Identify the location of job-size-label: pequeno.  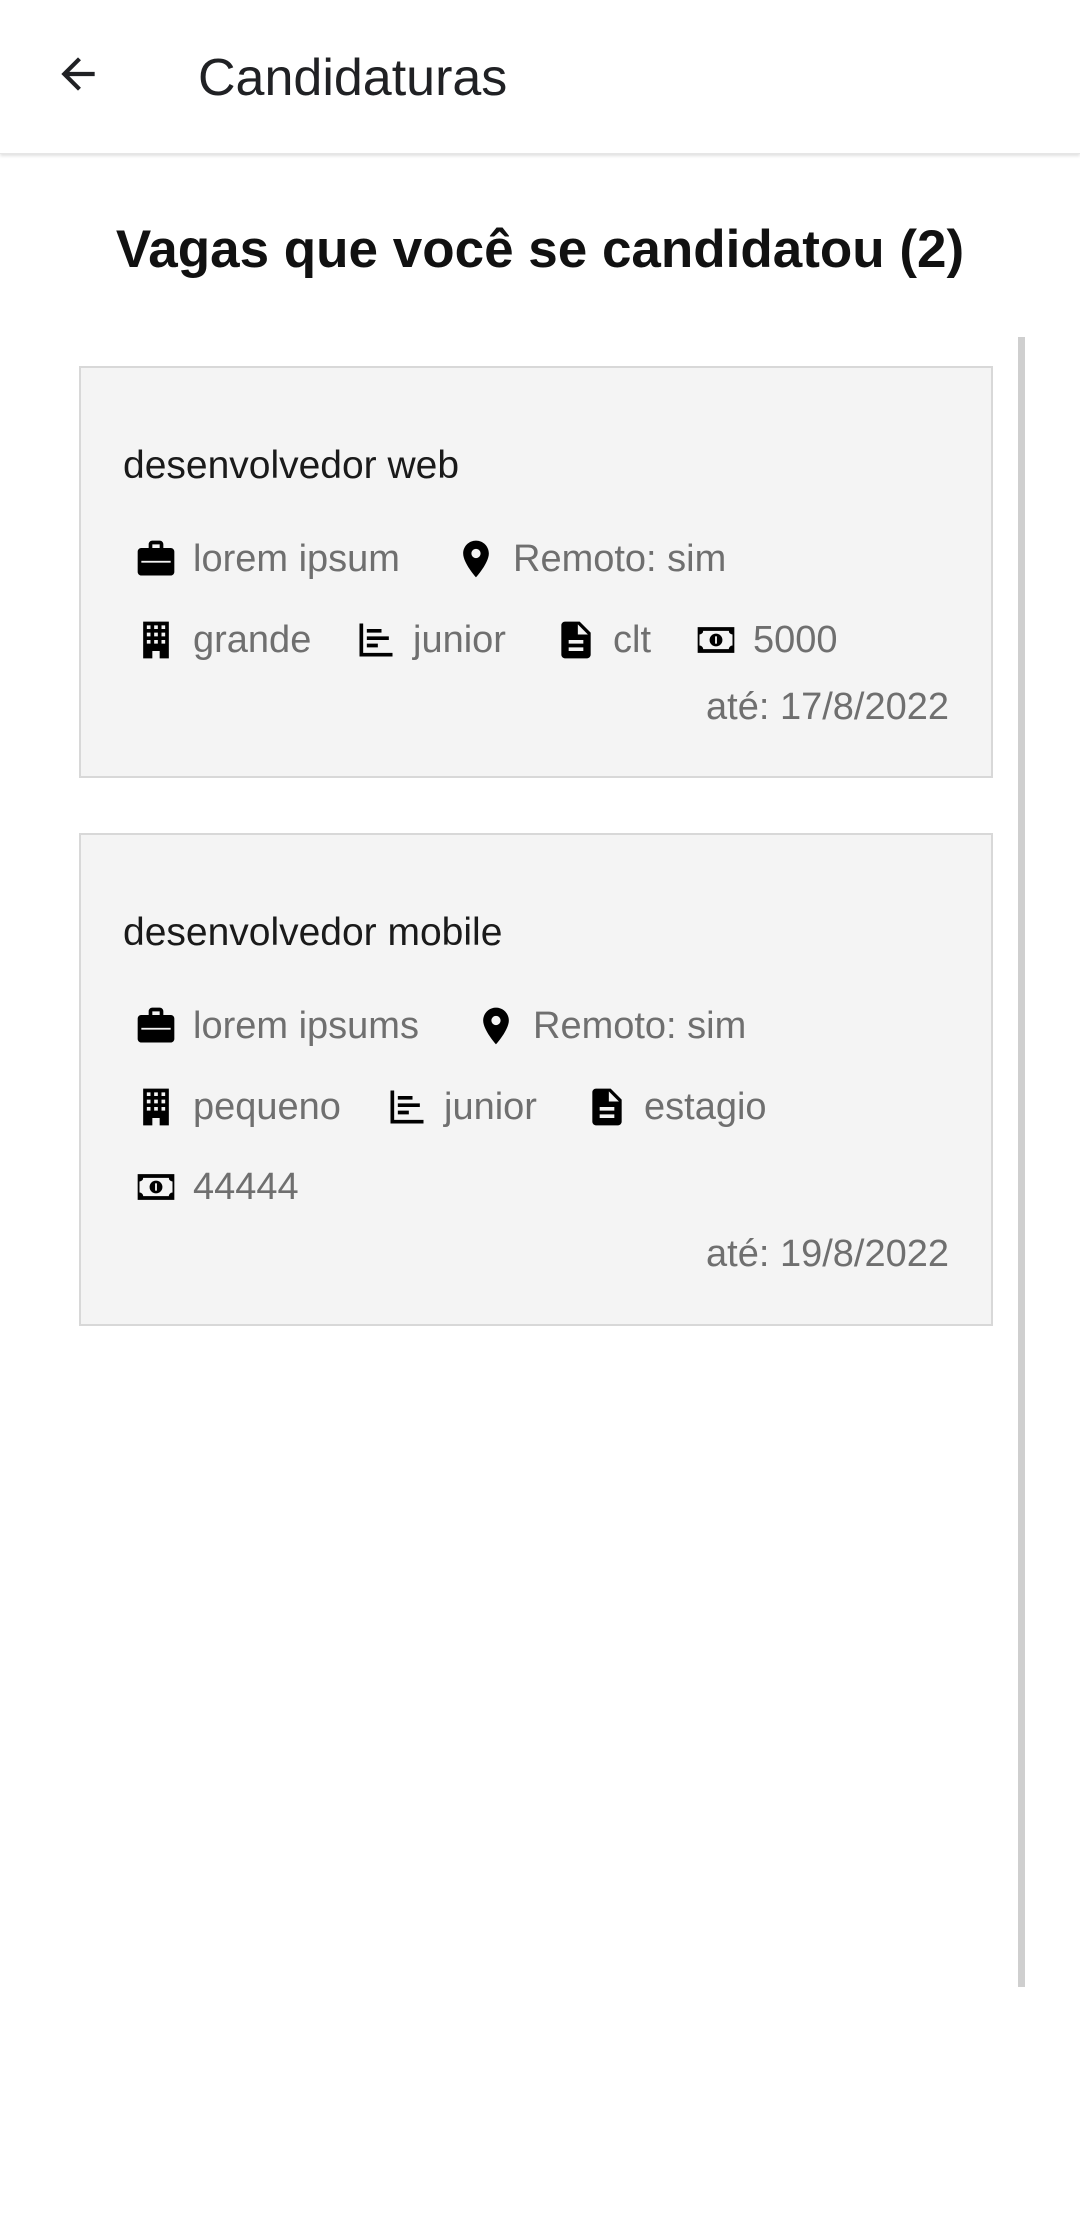
(267, 1106).